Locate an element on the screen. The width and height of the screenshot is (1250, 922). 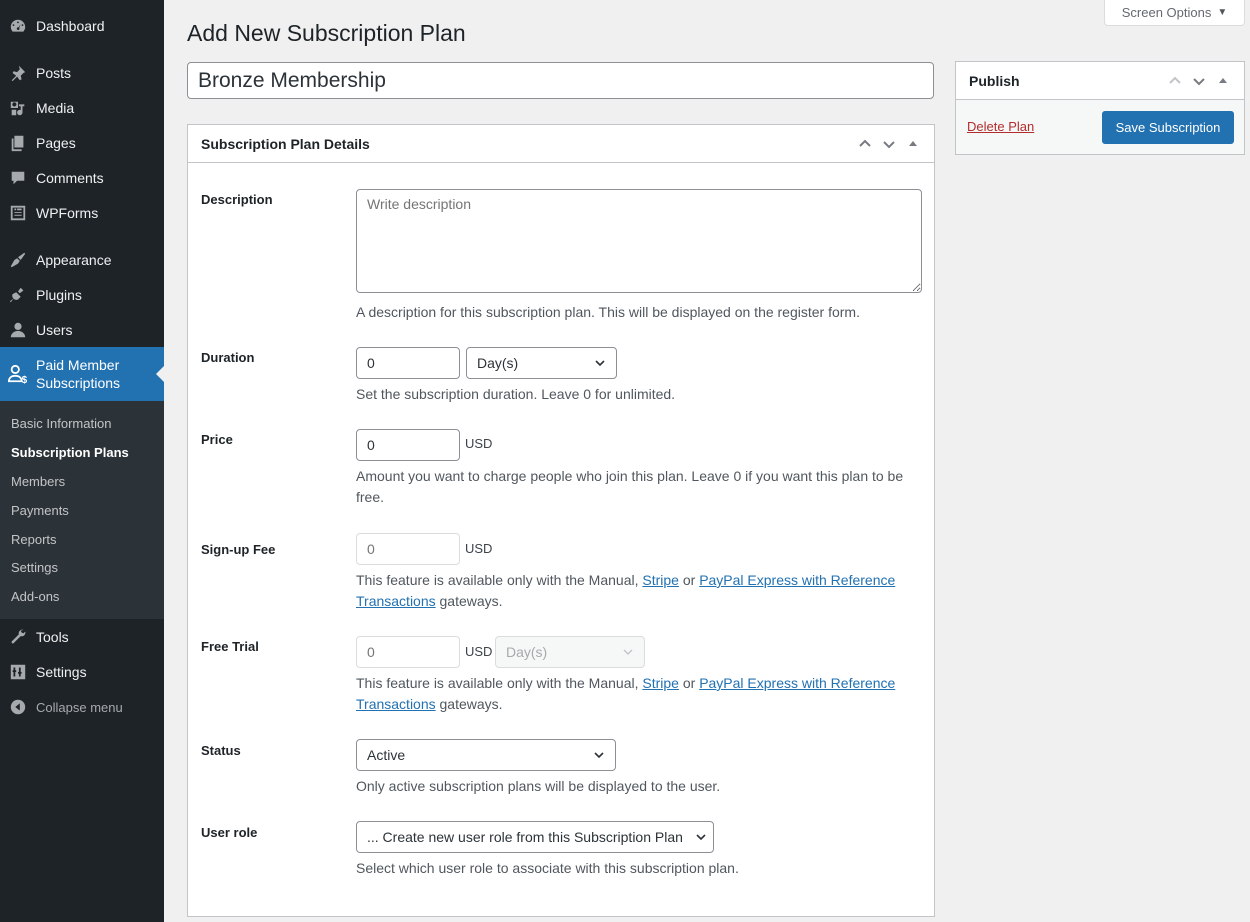
status-value: Active is located at coordinates (386, 755).